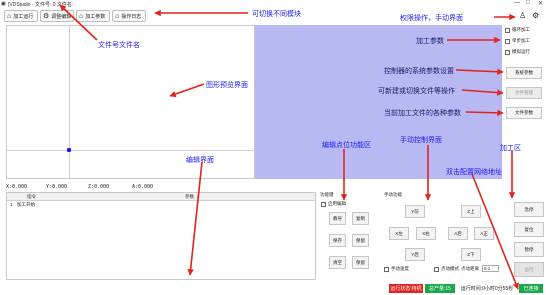 The width and height of the screenshot is (546, 295). What do you see at coordinates (119, 45) in the screenshot?
I see `annotation-file: 文件号文件名` at bounding box center [119, 45].